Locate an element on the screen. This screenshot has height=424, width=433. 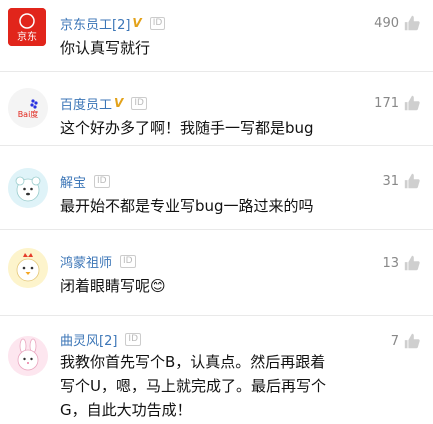
like-control: 171 is located at coordinates (397, 103).